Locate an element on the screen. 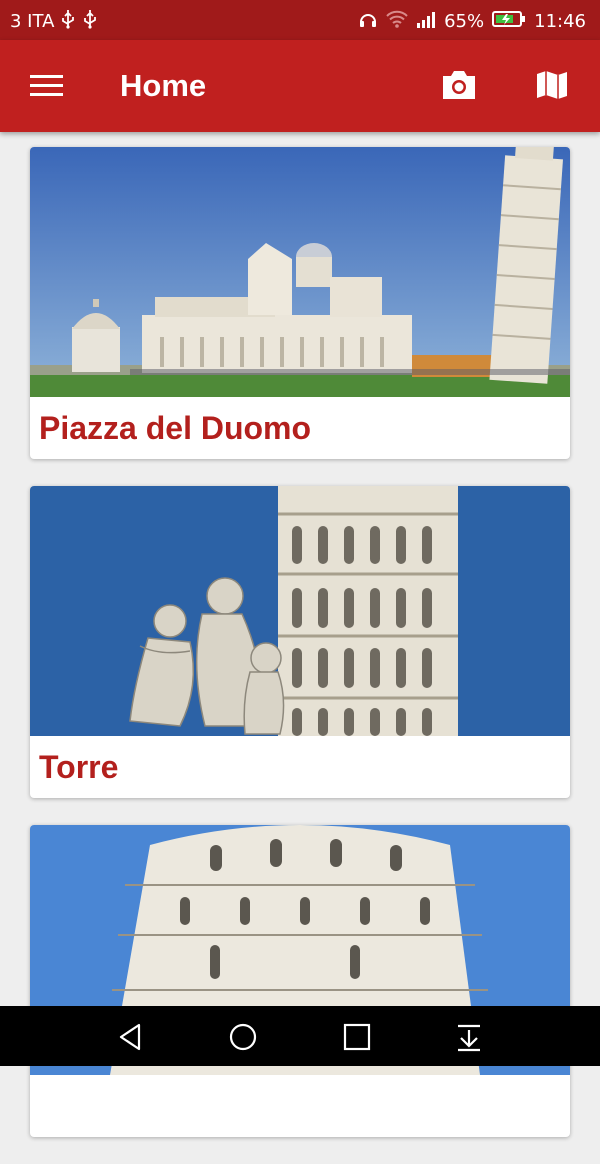  wifi-icon is located at coordinates (397, 21).